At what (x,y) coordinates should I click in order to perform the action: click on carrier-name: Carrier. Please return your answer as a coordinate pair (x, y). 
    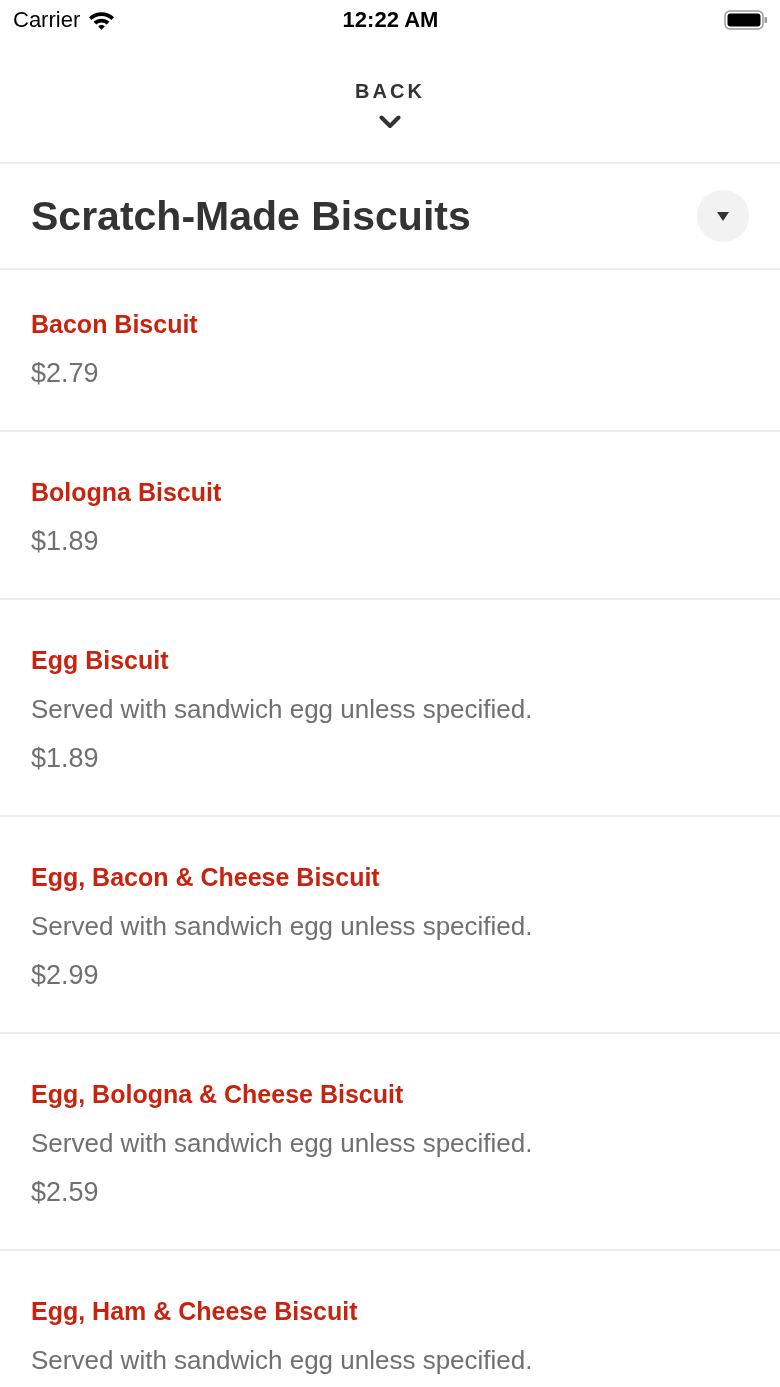
    Looking at the image, I should click on (47, 20).